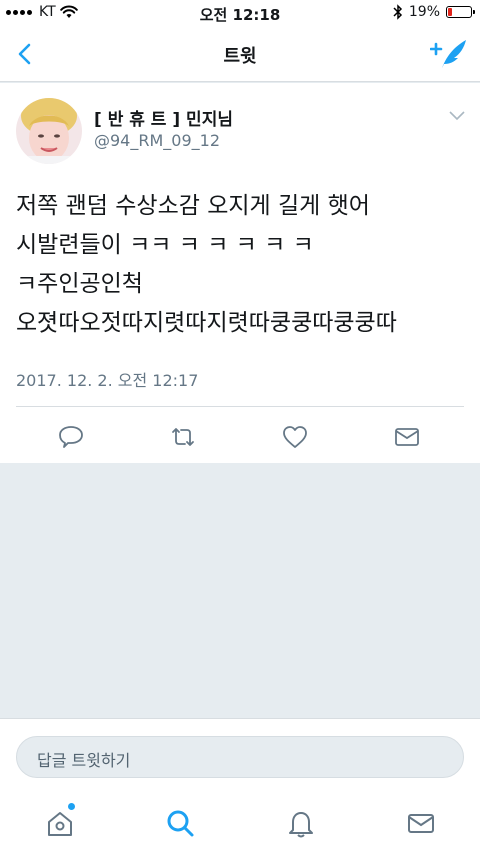 Image resolution: width=480 pixels, height=854 pixels. I want to click on home-icon, so click(60, 823).